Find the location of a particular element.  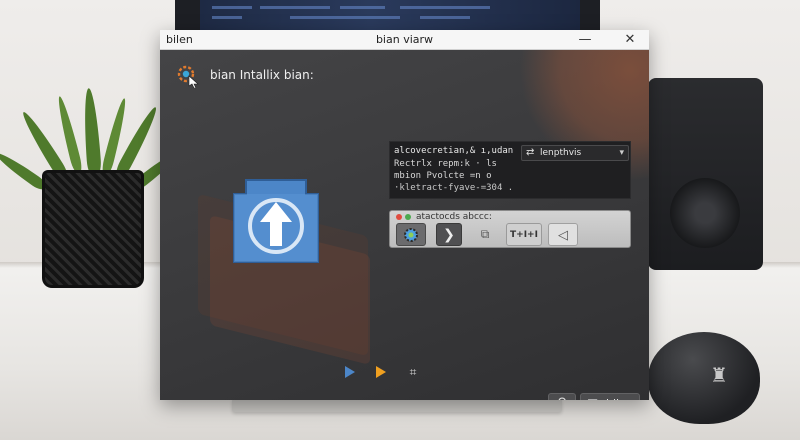

image-icon: ▣ is located at coordinates (592, 398).